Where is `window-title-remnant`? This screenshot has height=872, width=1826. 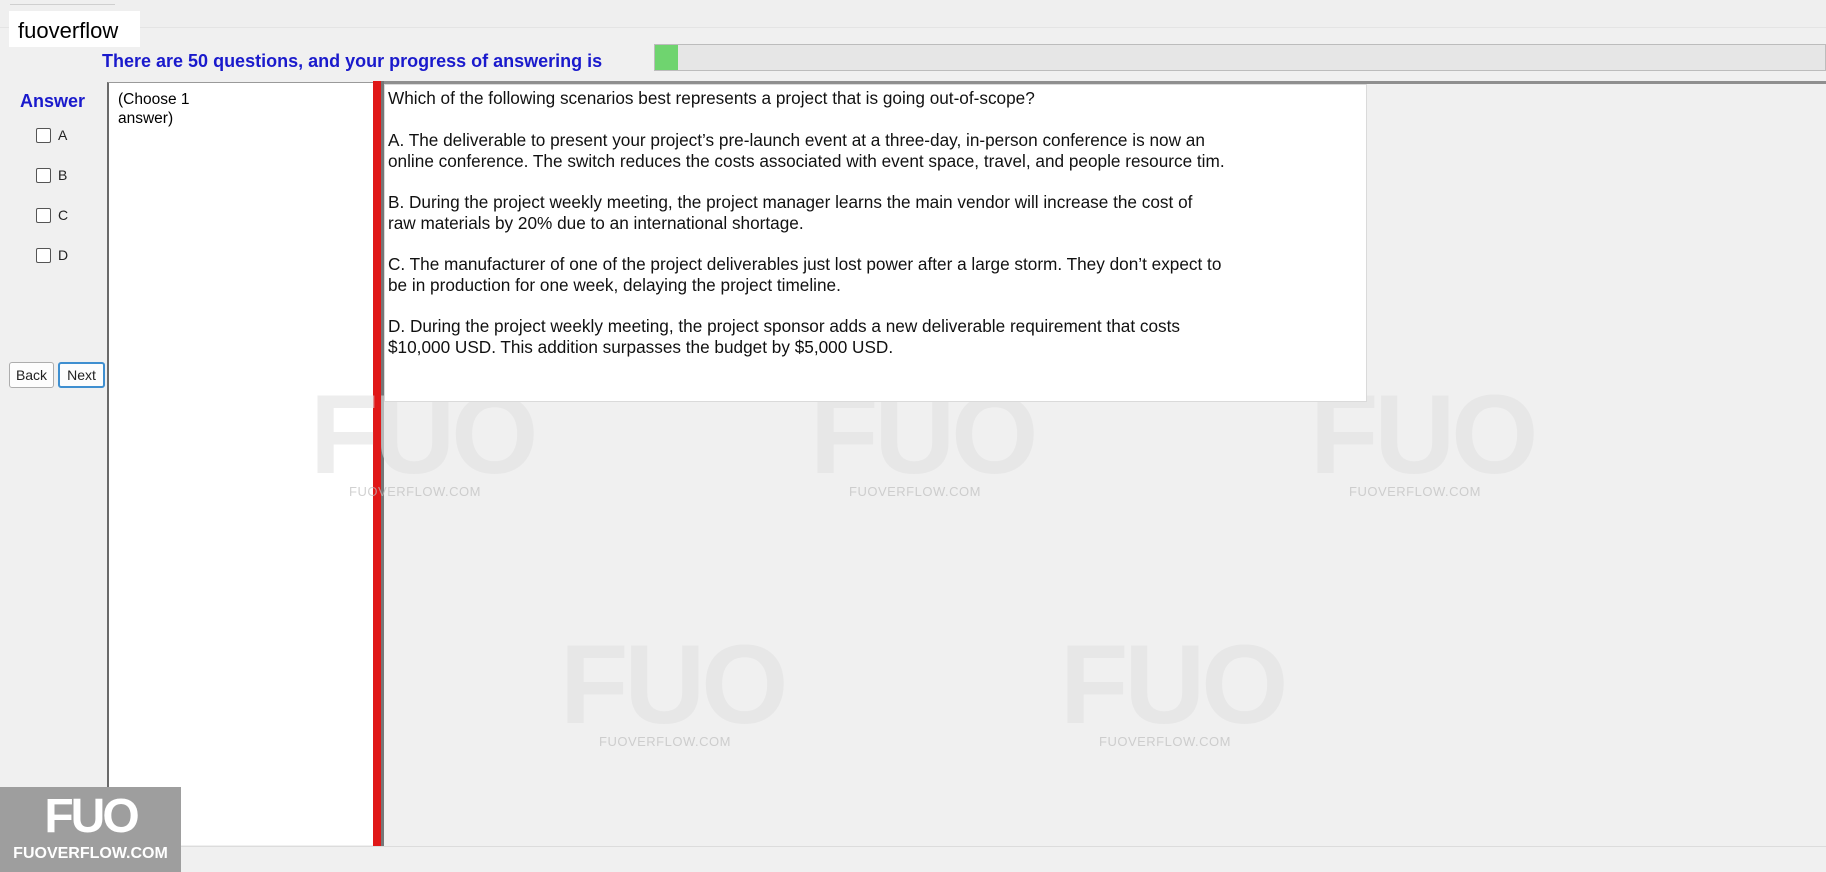
window-title-remnant is located at coordinates (62, 7).